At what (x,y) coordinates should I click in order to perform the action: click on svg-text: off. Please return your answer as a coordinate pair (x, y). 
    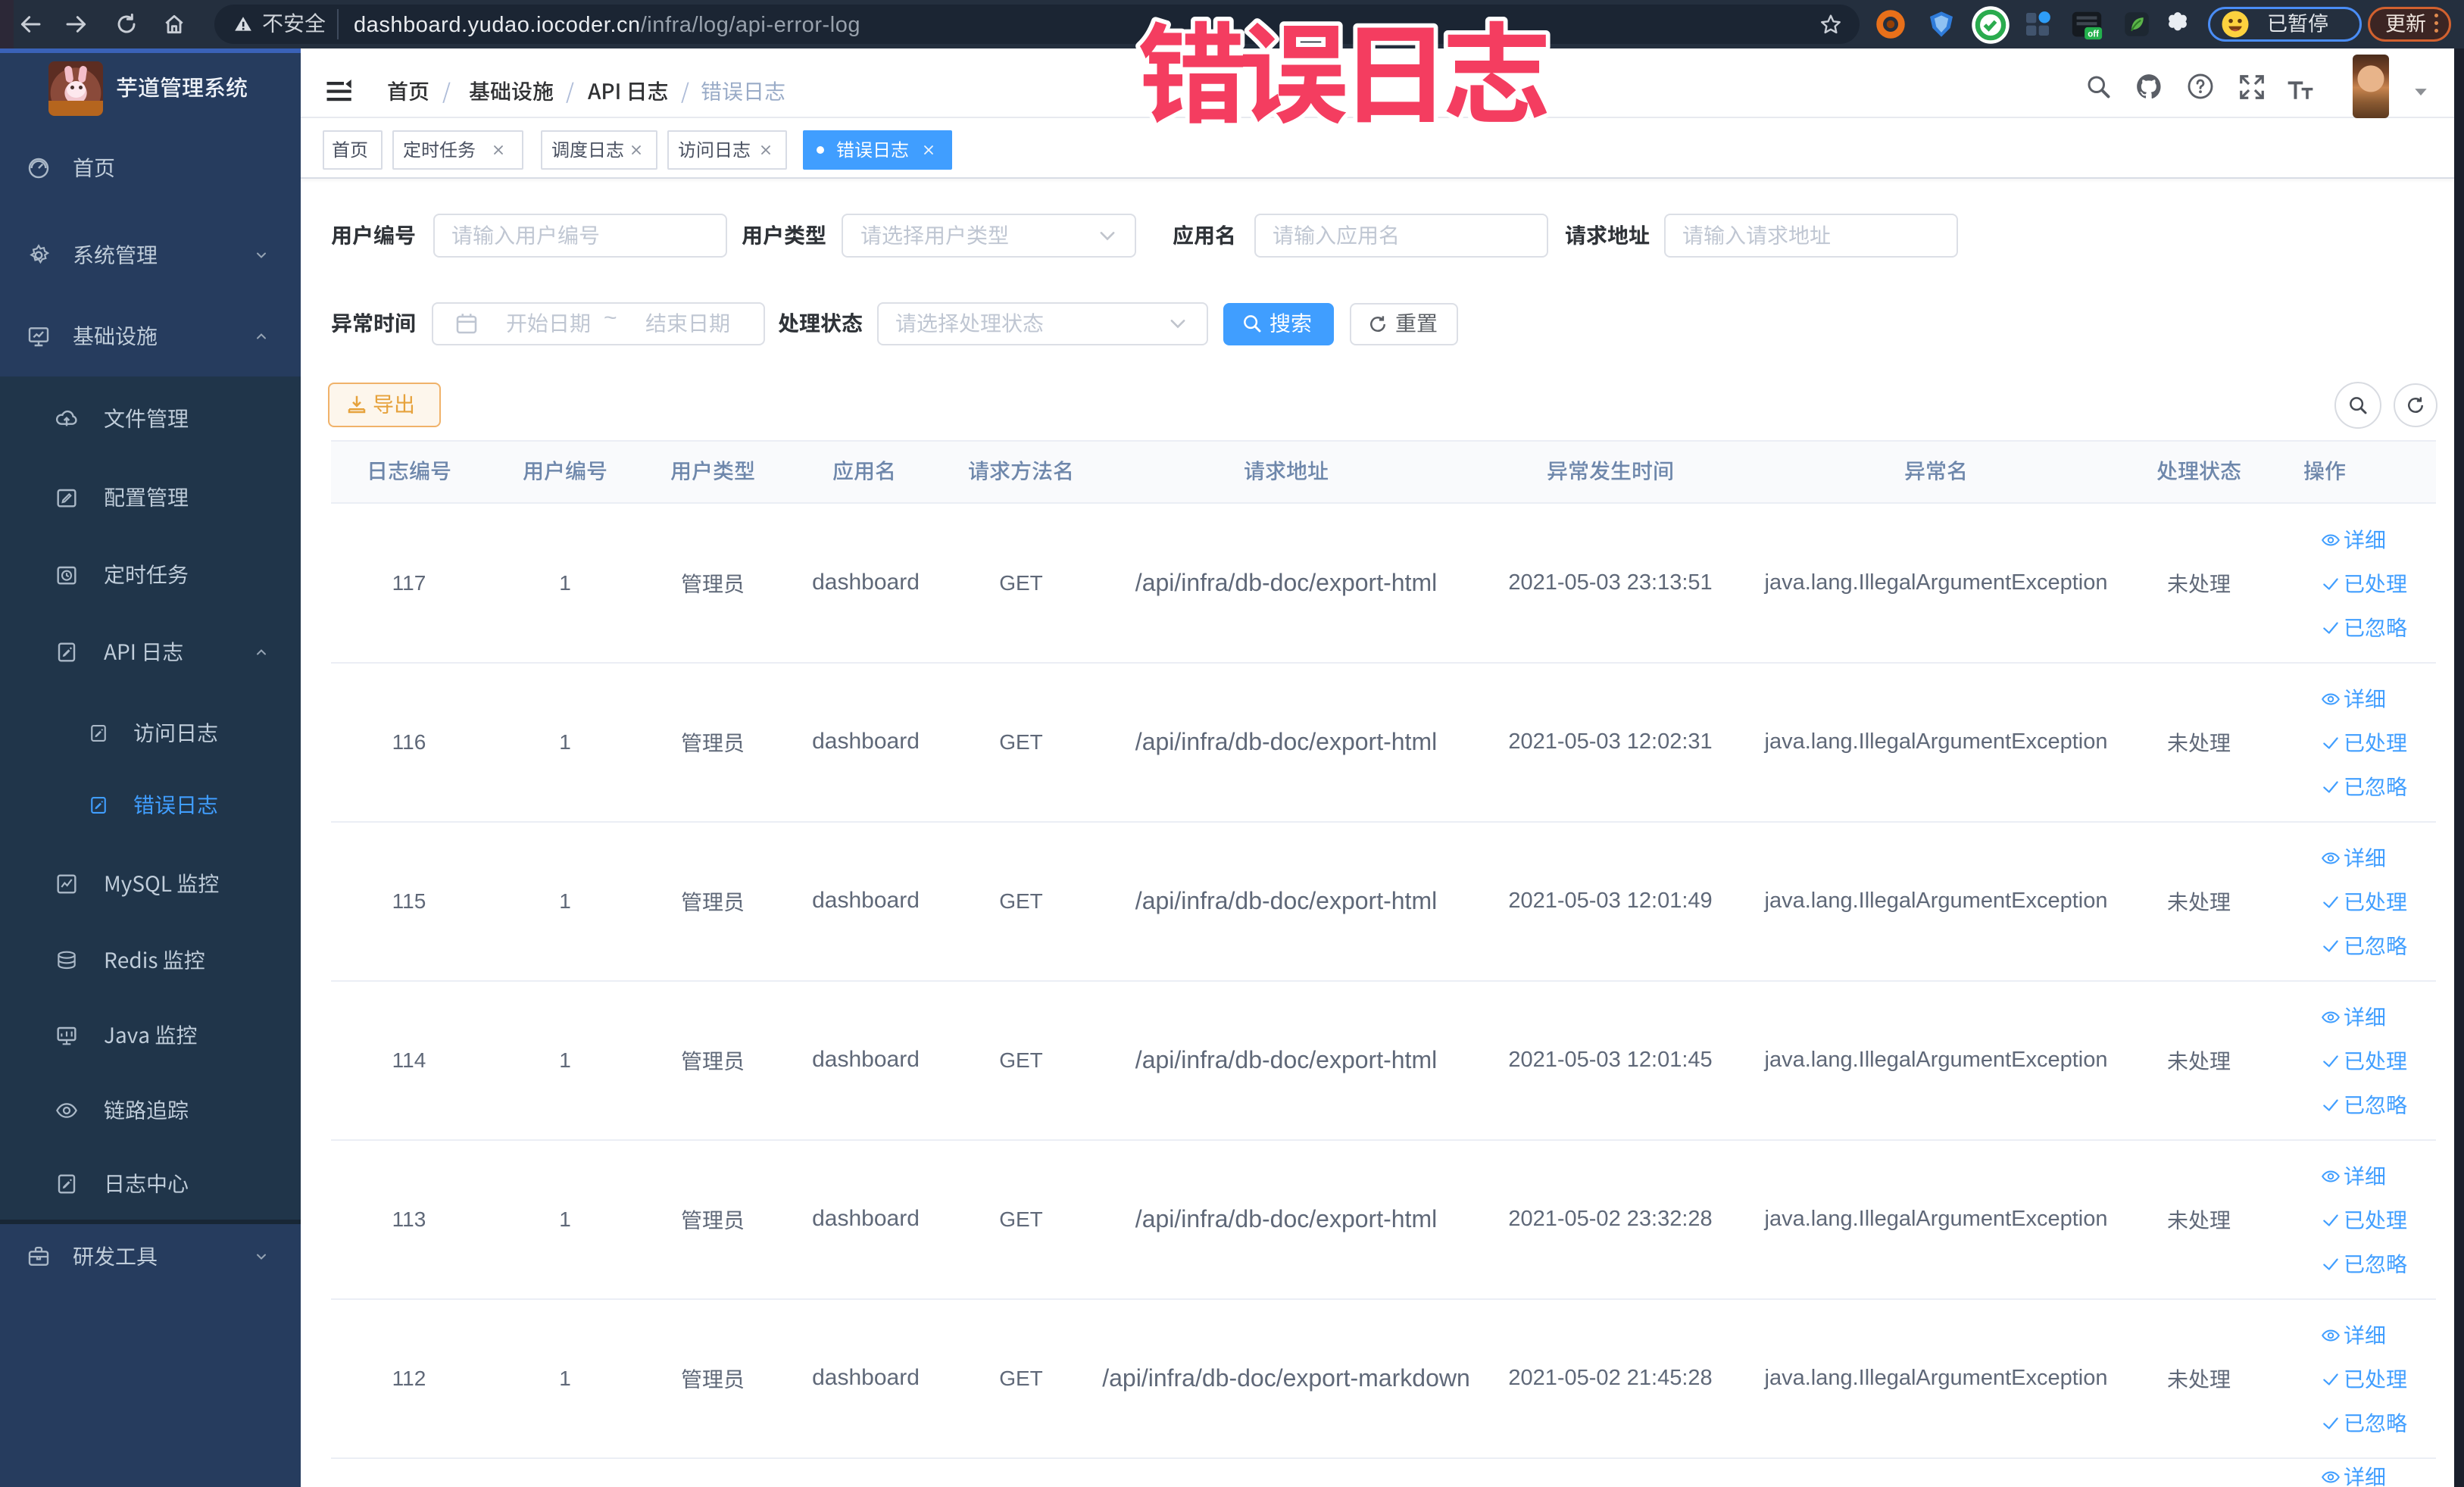
    Looking at the image, I should click on (2093, 34).